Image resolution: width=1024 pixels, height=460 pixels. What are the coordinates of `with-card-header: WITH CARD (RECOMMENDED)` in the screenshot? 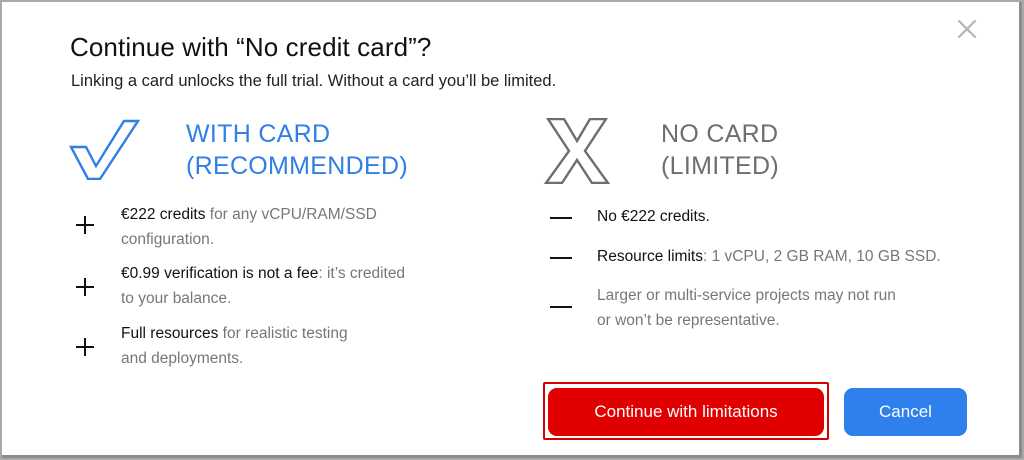 It's located at (283, 154).